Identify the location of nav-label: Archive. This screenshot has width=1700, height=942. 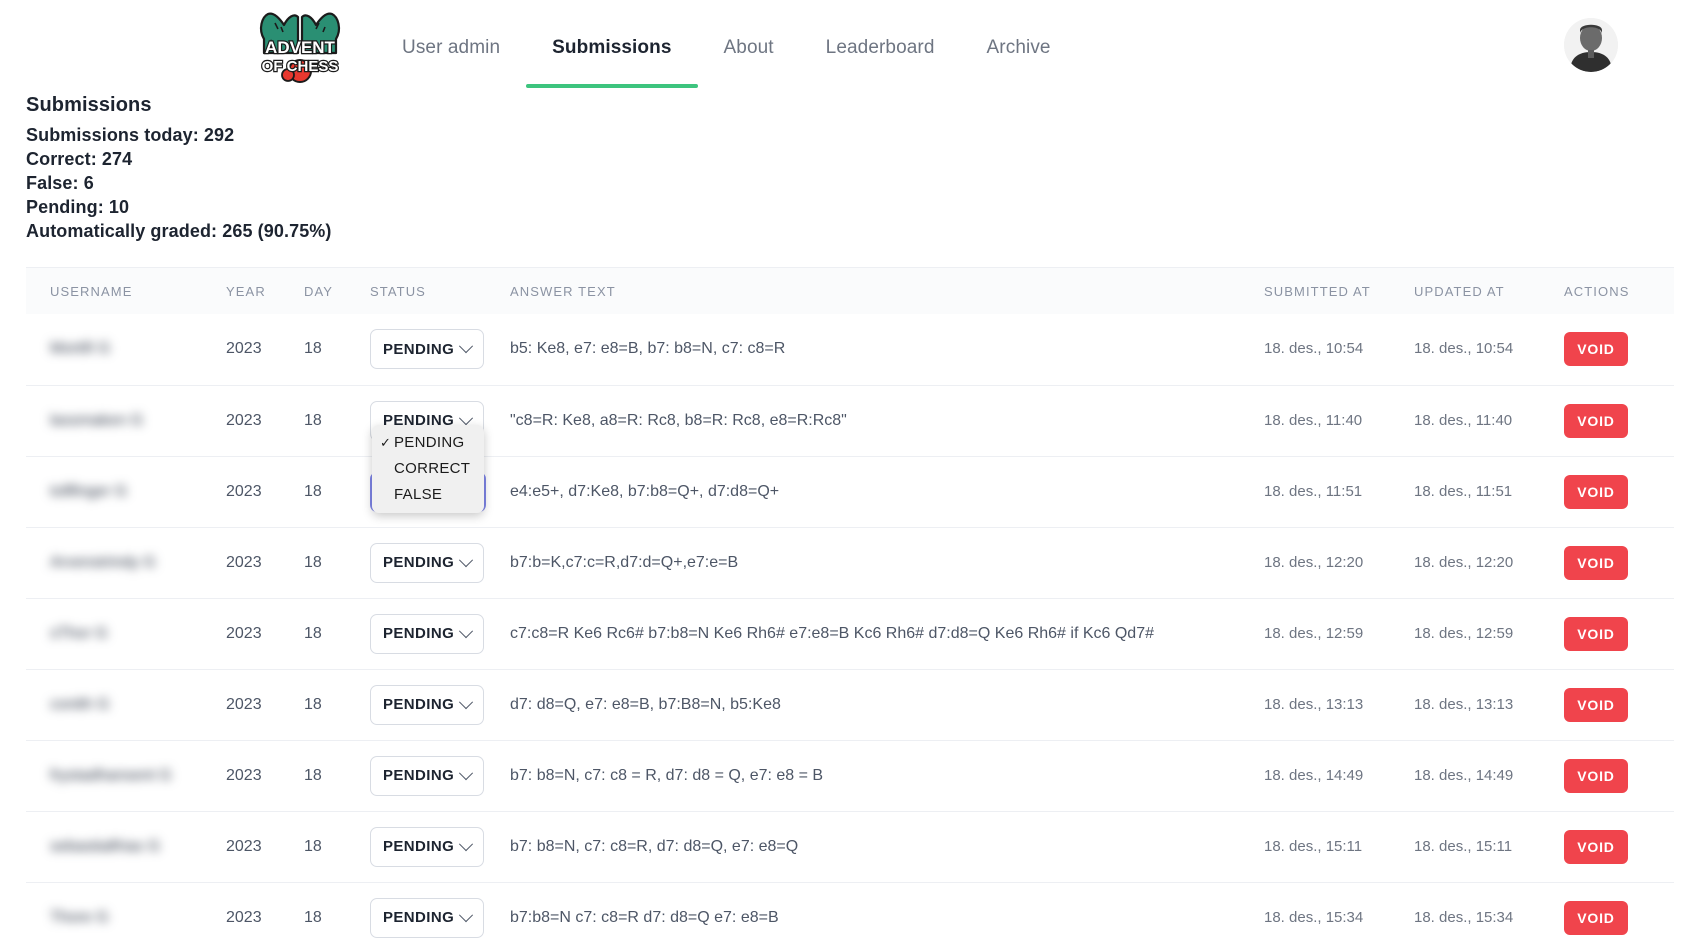
(1018, 47).